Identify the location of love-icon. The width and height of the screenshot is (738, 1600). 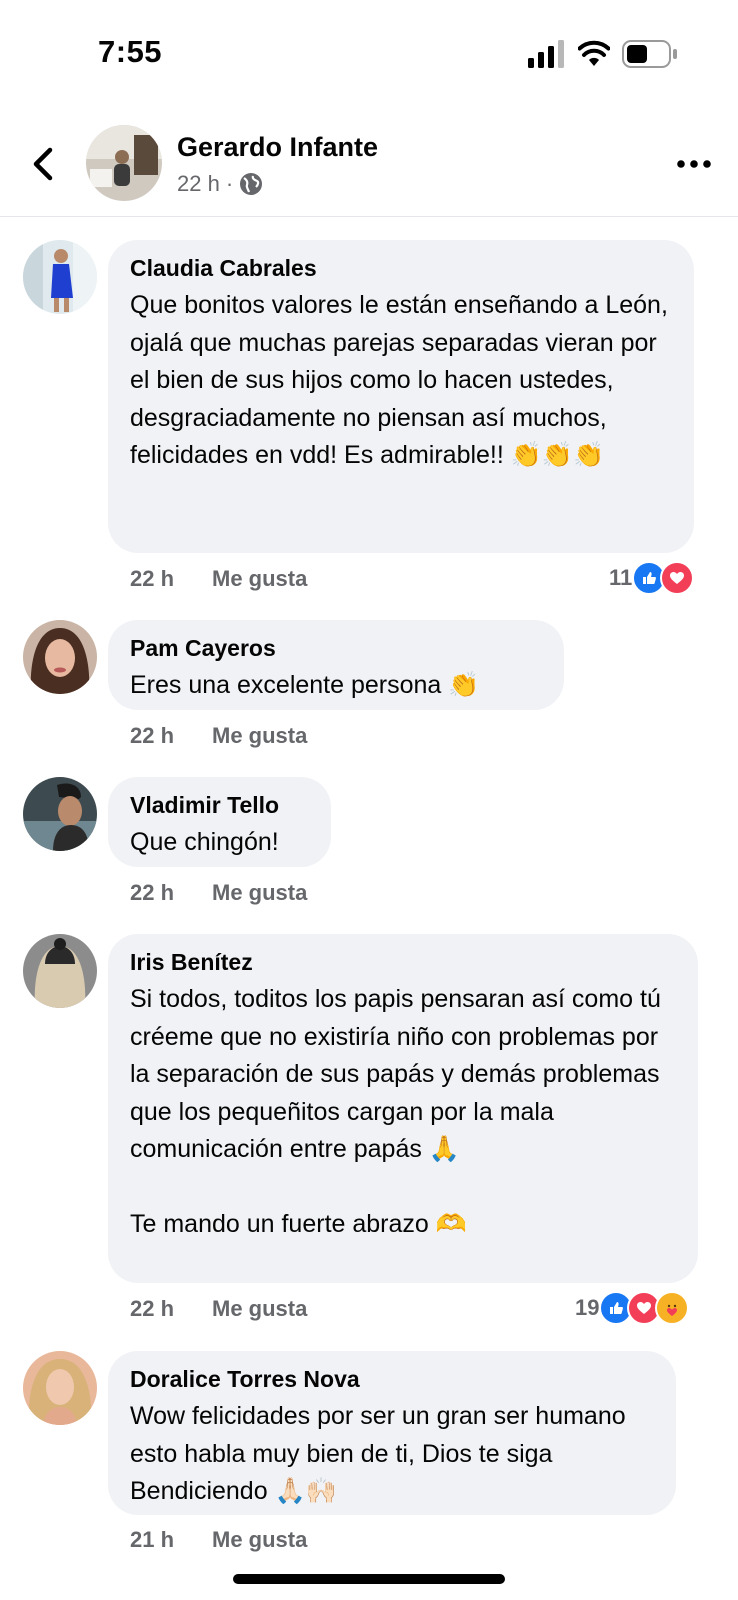
(677, 578).